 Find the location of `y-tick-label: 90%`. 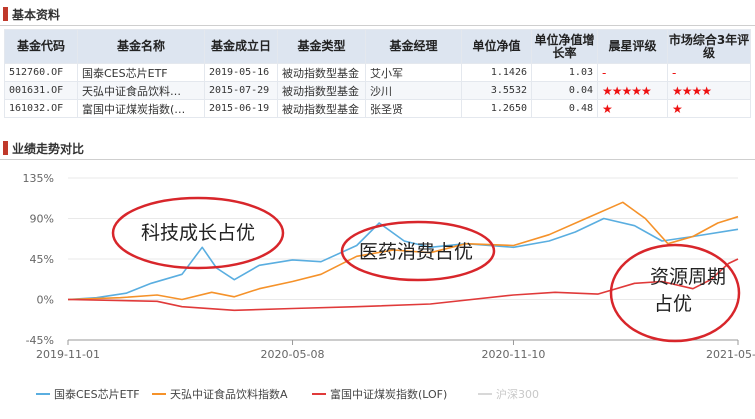

y-tick-label: 90% is located at coordinates (42, 219).